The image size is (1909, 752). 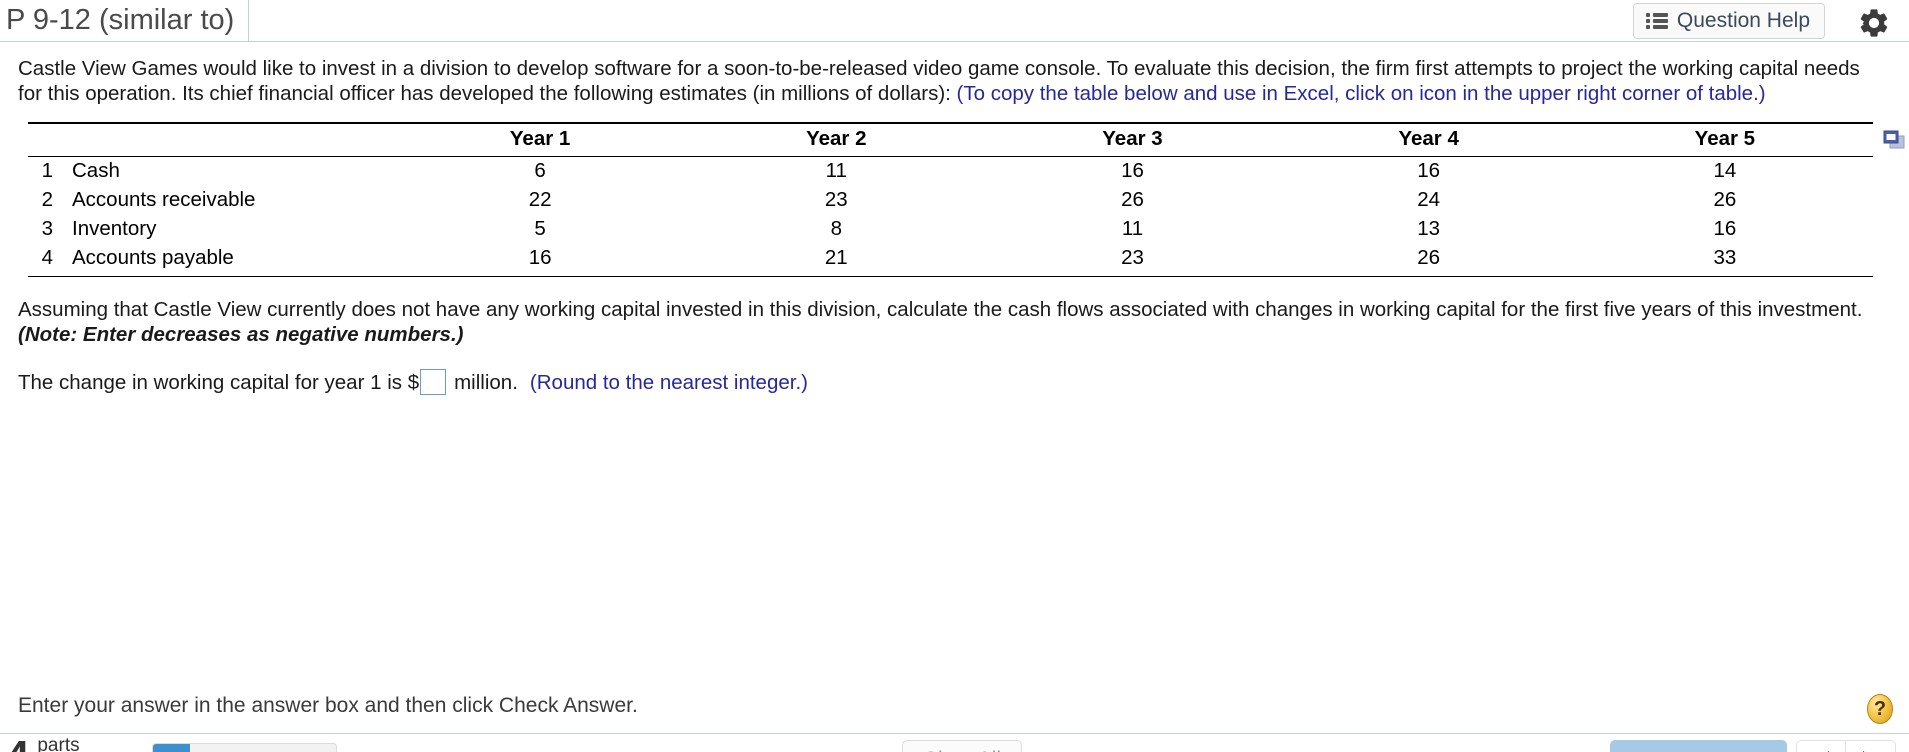 I want to click on cell-year-4: 26, so click(x=1428, y=260).